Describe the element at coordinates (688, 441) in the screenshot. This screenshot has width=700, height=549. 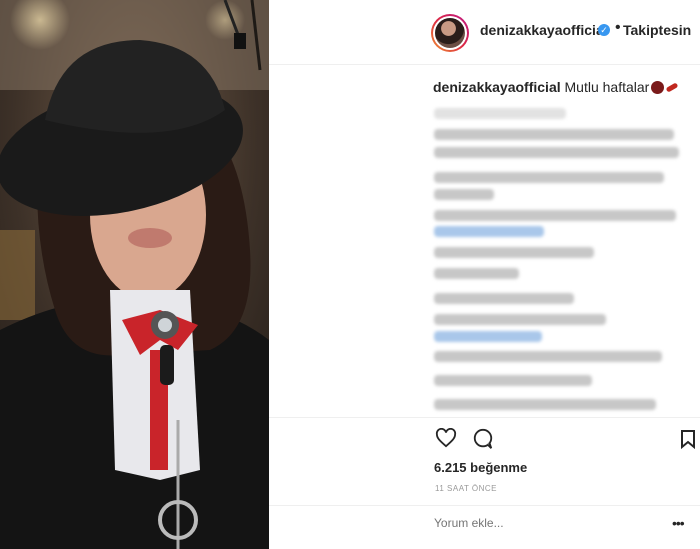
I see `bookmark-icon` at that location.